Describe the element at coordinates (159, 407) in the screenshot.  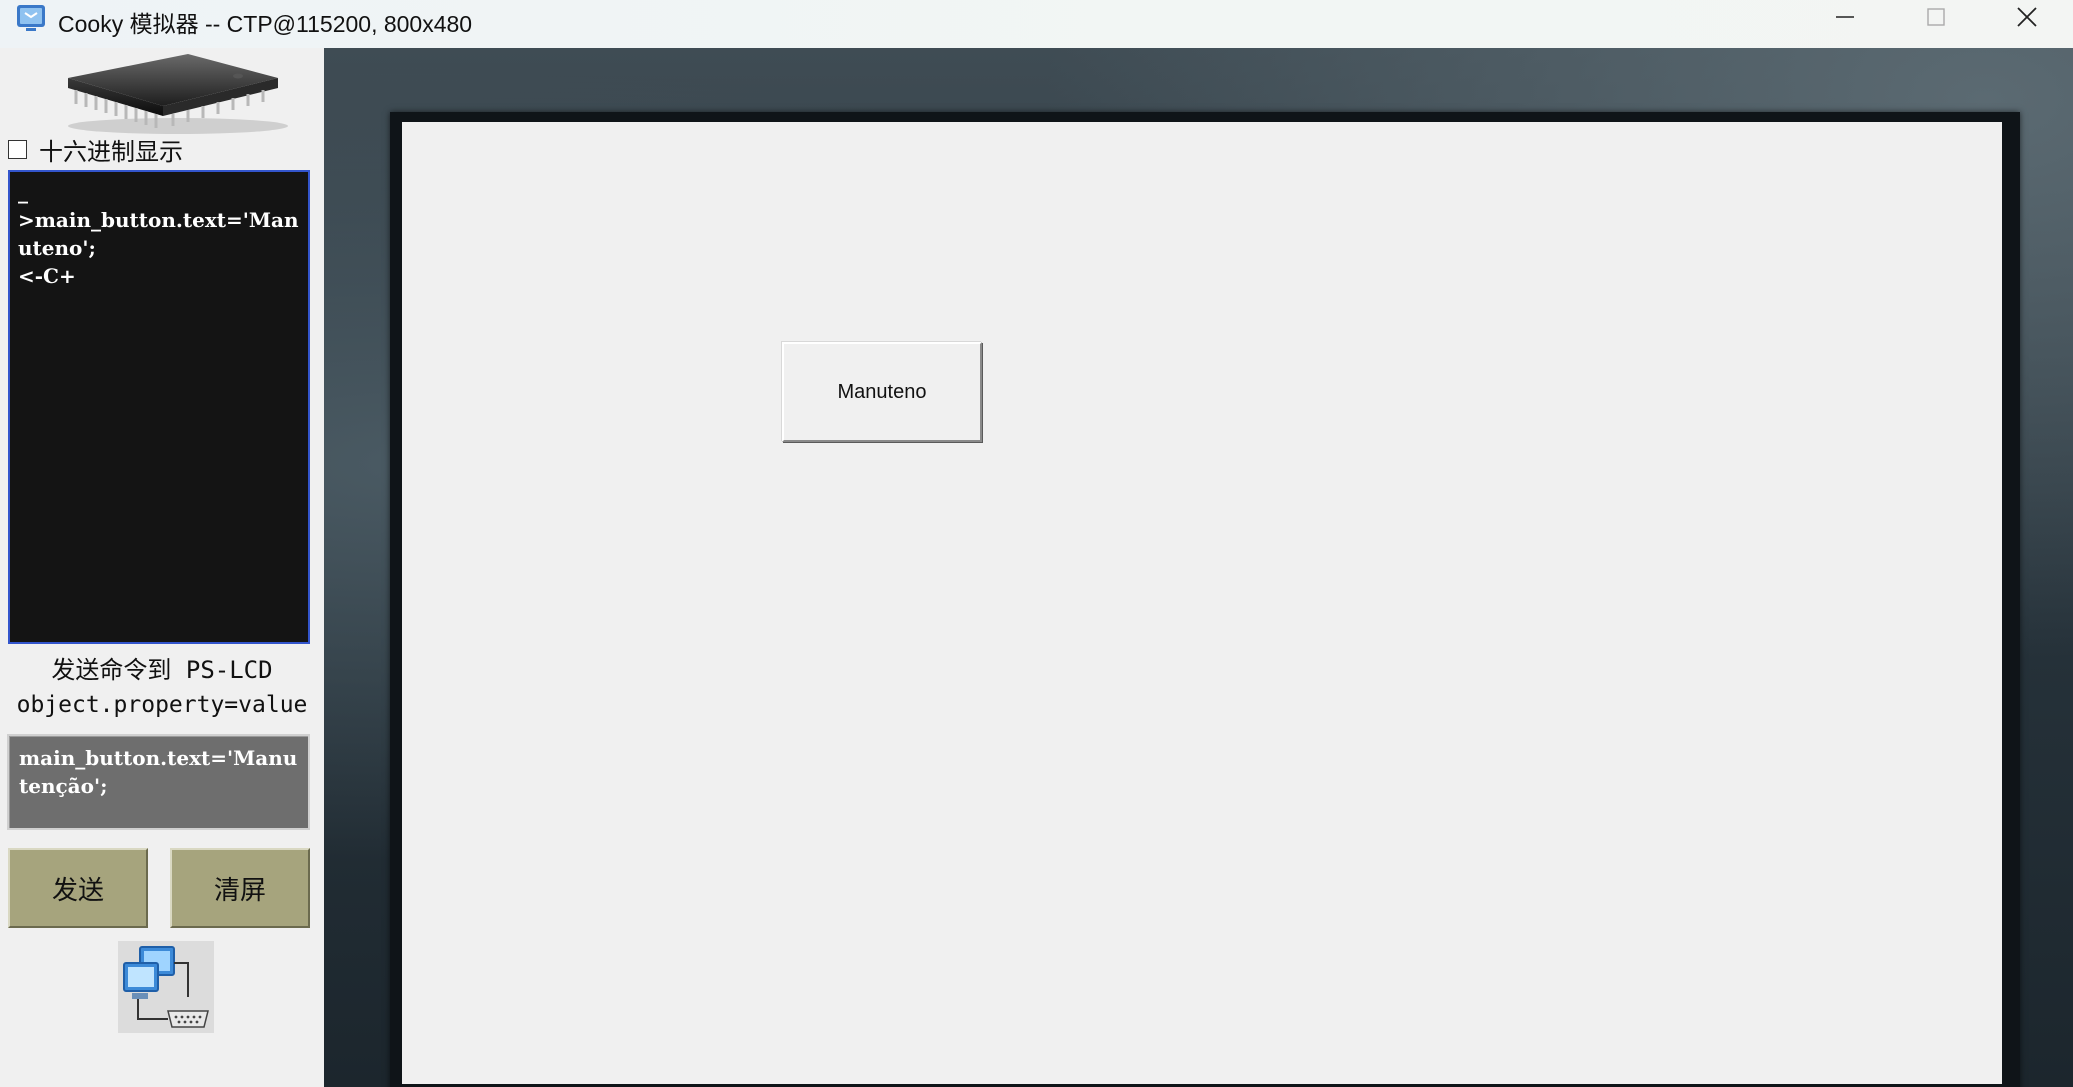
I see `console-log: _ >main_button.text='Manuteno'; <-C+` at that location.